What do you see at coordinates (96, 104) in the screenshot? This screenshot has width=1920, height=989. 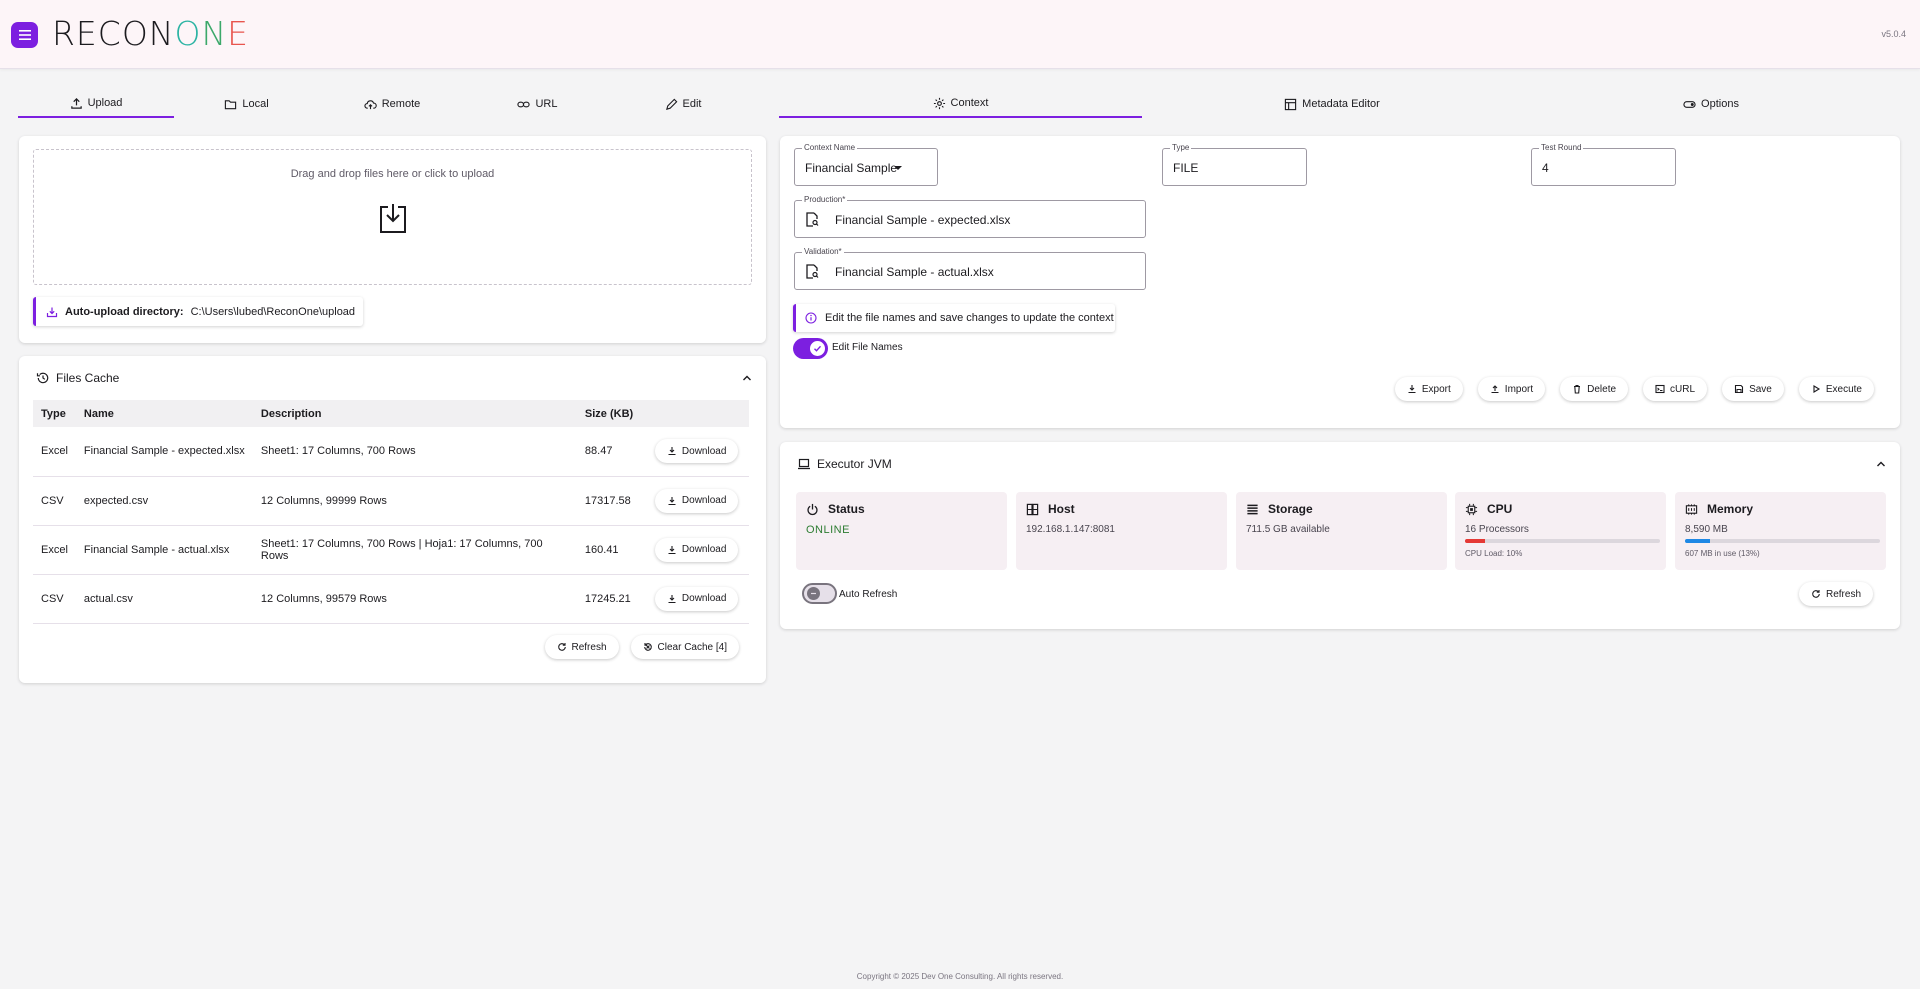 I see `tab-upload: Upload` at bounding box center [96, 104].